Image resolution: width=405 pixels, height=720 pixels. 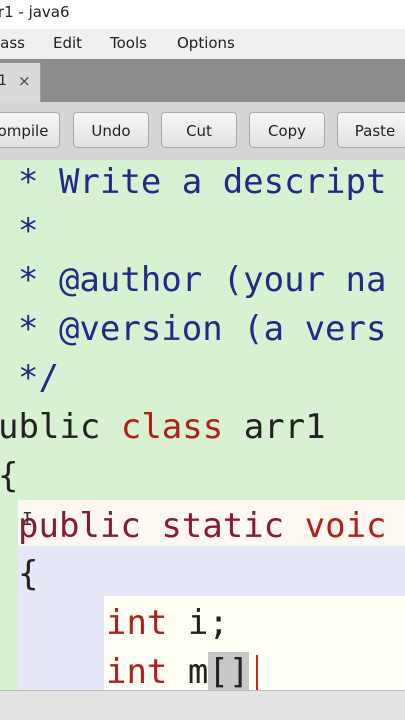 I want to click on toolbar: ompile Undo Cut Copy Paste, so click(x=202, y=131).